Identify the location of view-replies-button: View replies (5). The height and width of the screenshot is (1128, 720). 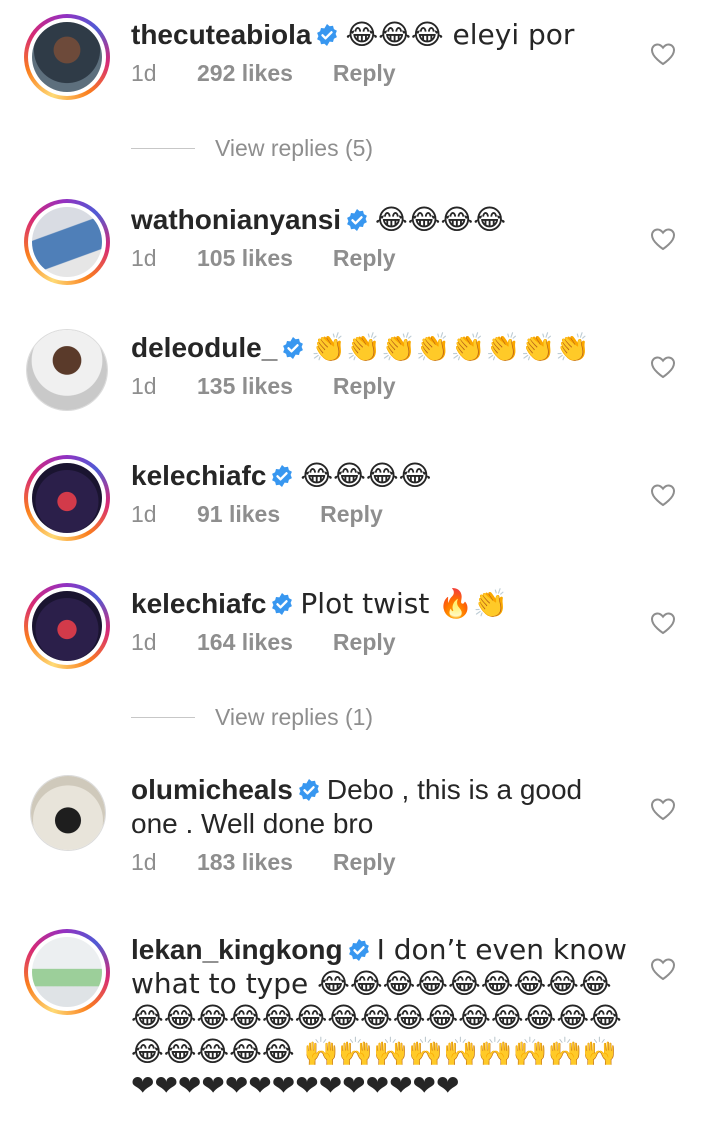
(252, 148).